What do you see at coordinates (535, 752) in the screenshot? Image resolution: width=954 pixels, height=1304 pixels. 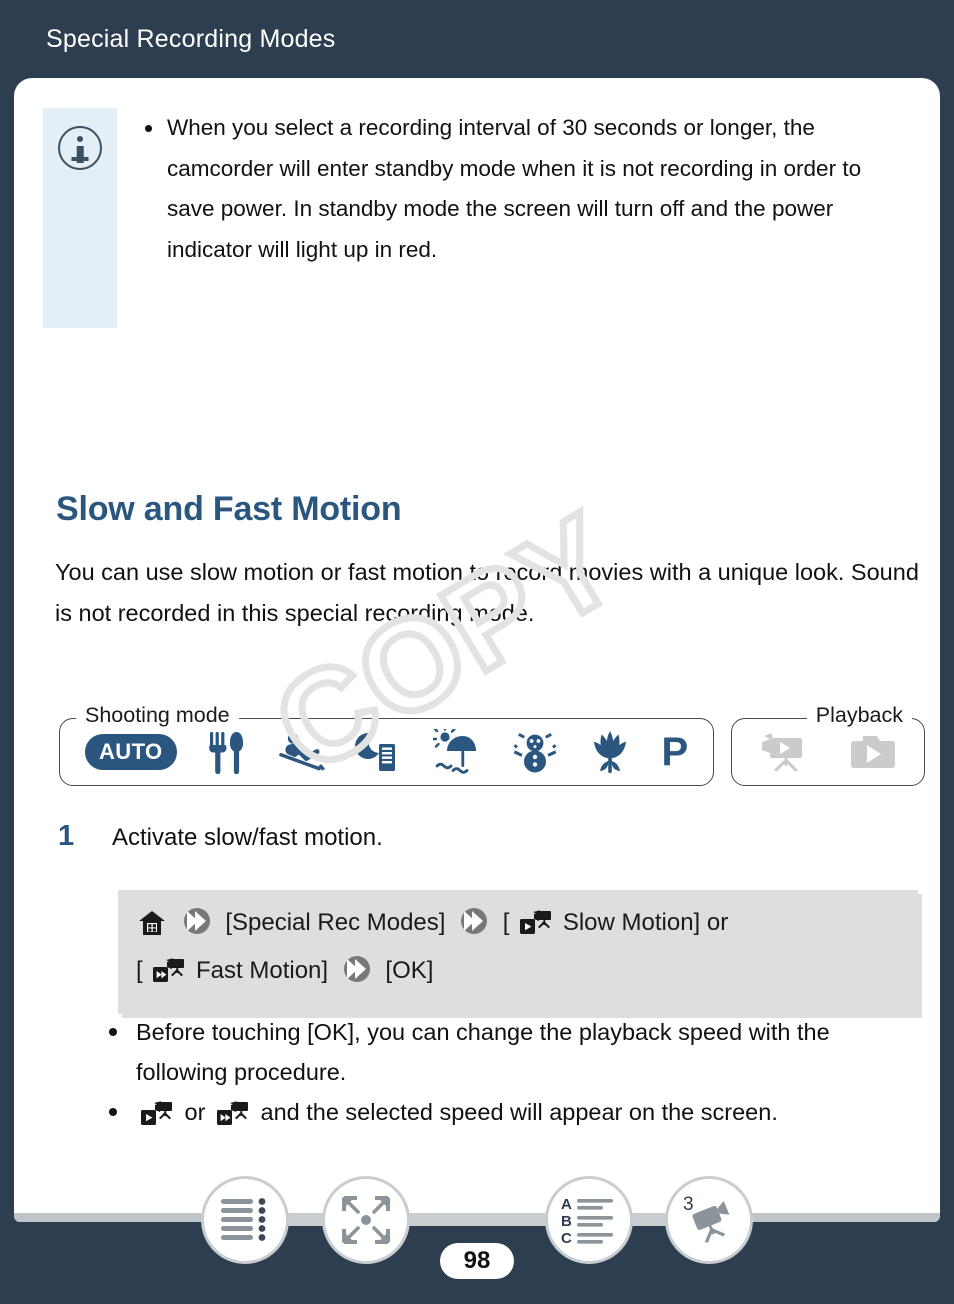 I see `snow-mode-icon` at bounding box center [535, 752].